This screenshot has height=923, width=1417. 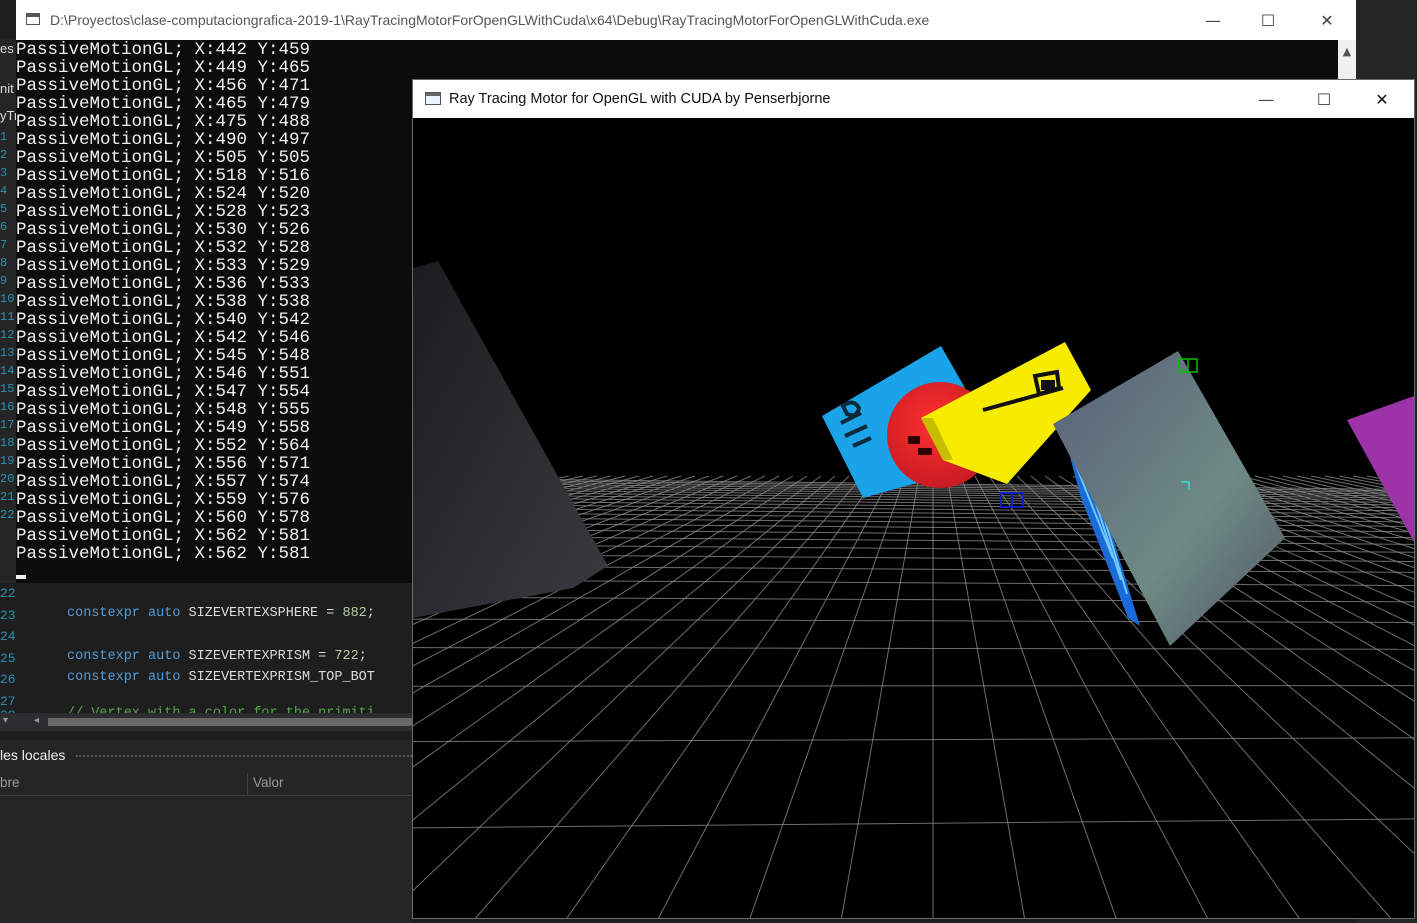 I want to click on line-number: 3, so click(x=4, y=173).